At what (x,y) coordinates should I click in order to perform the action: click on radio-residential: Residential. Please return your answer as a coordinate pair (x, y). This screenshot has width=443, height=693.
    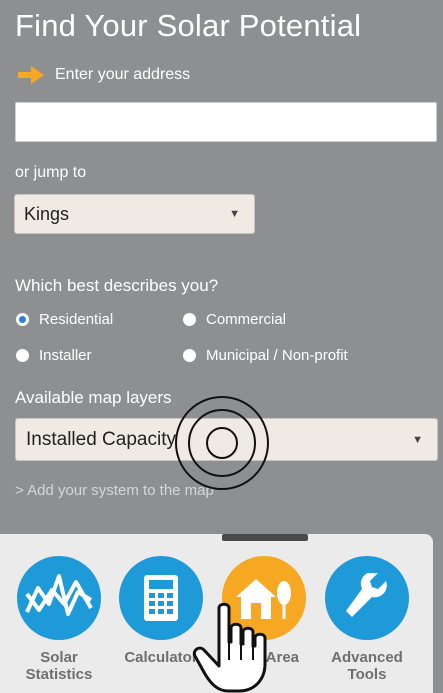
    Looking at the image, I should click on (64, 319).